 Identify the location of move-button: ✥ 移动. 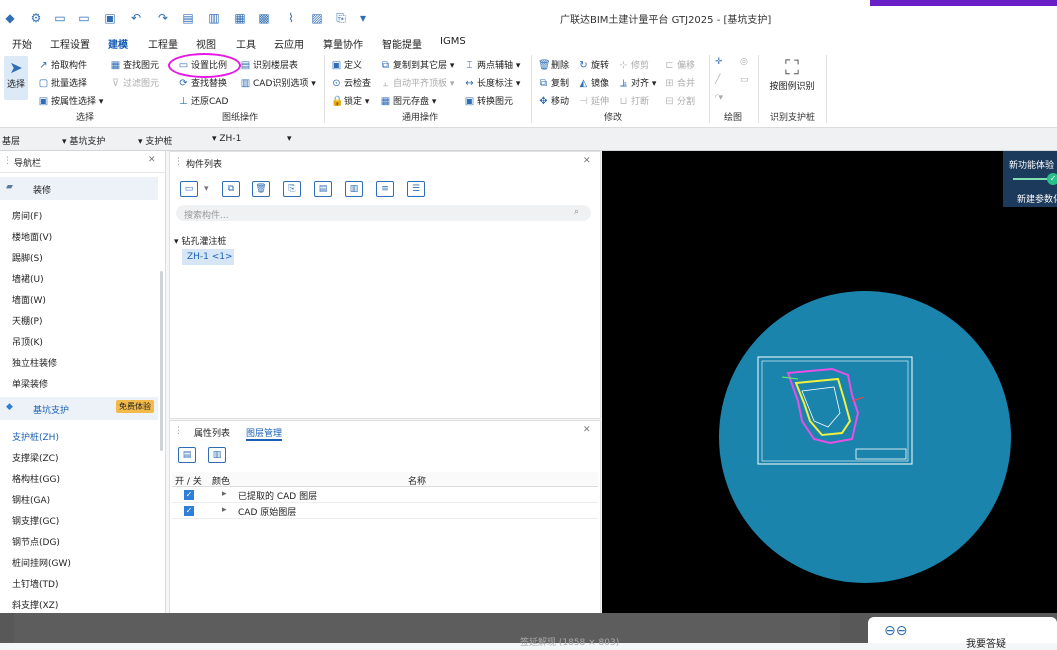
(553, 100).